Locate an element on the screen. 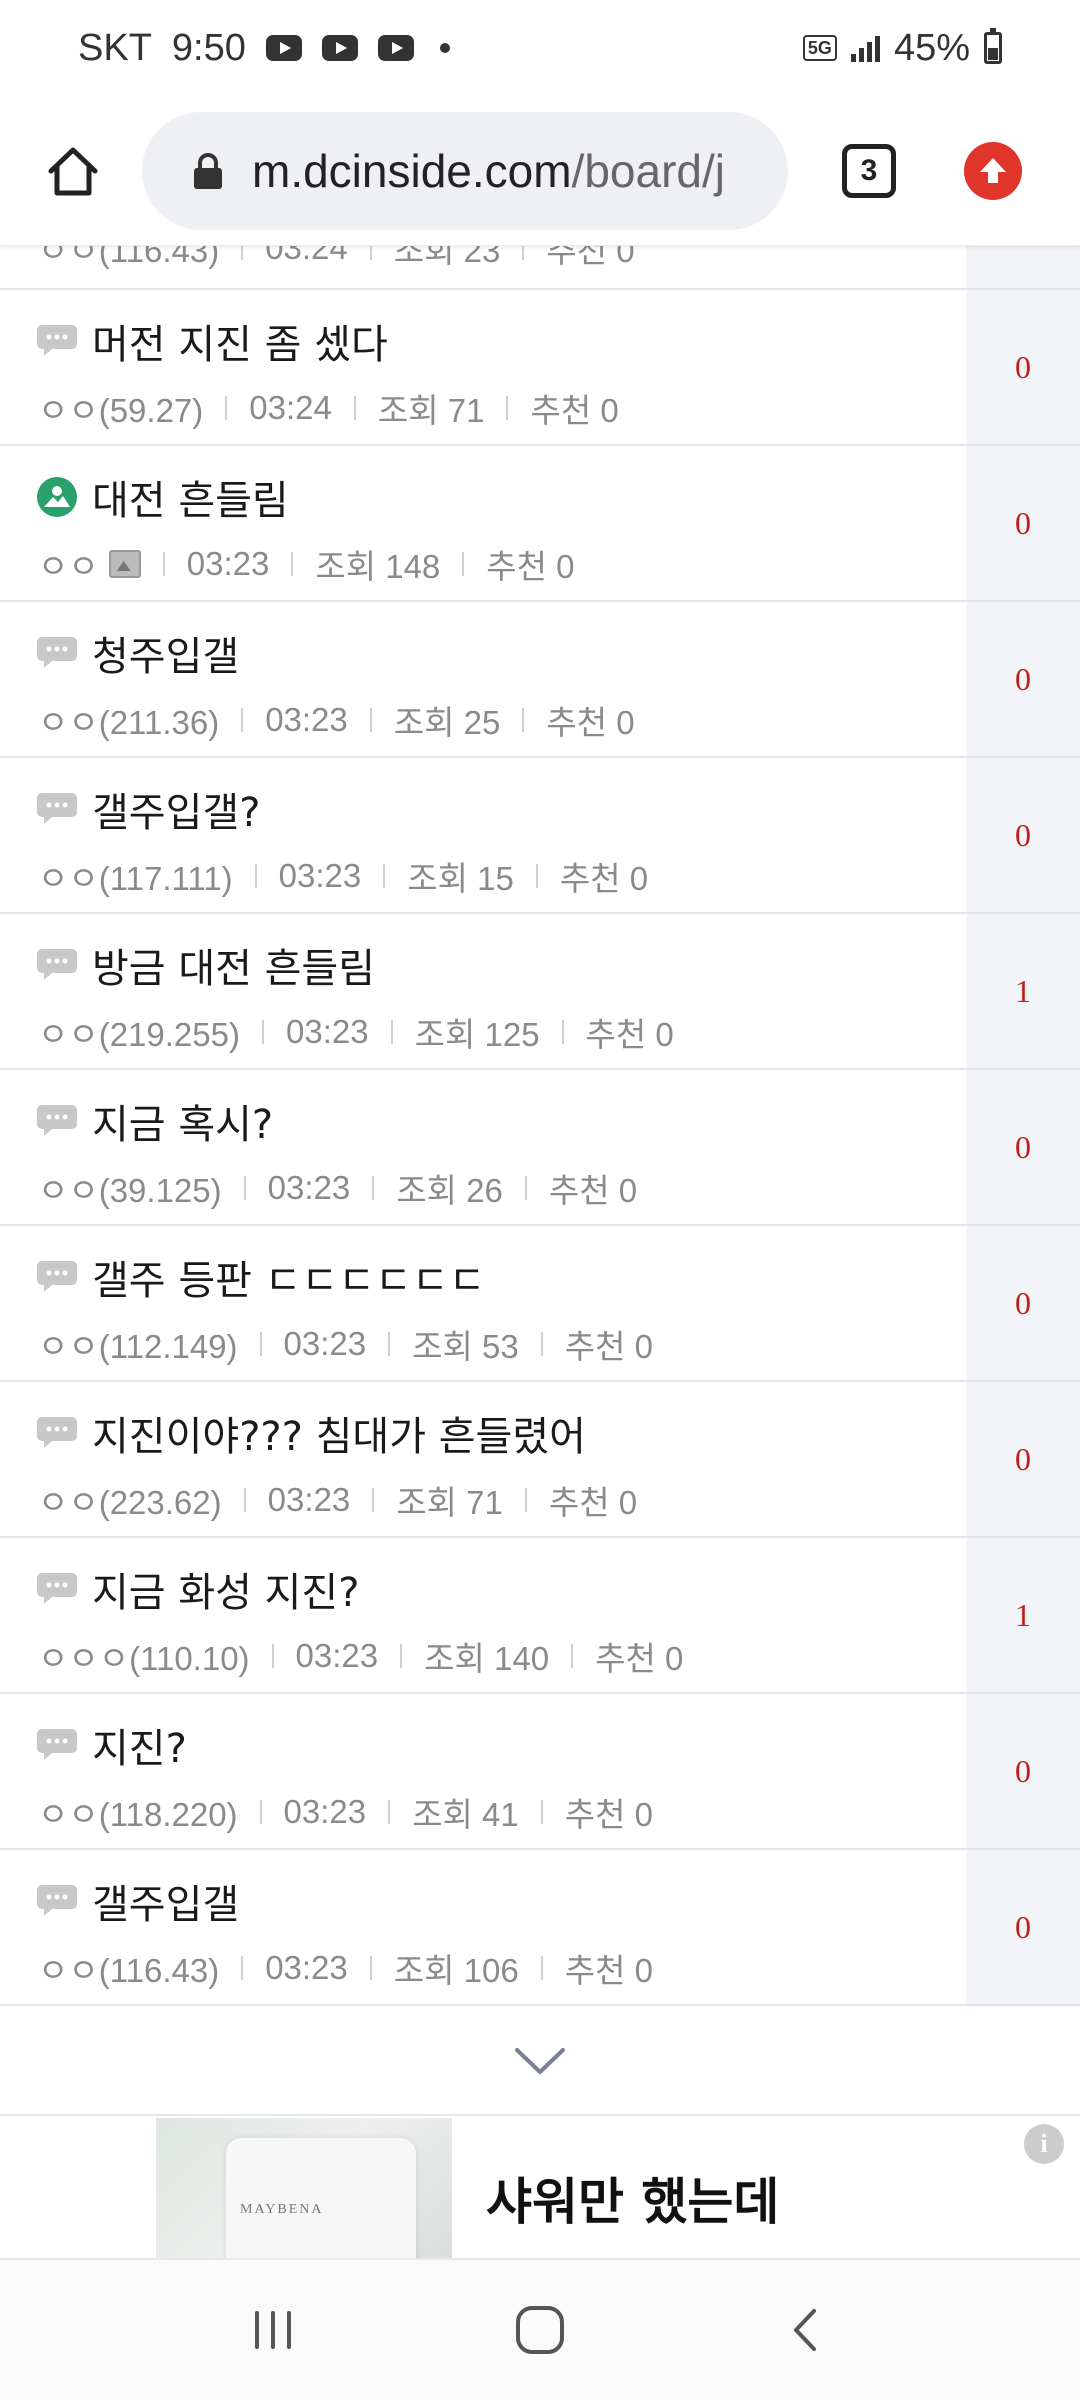  update-button is located at coordinates (993, 170).